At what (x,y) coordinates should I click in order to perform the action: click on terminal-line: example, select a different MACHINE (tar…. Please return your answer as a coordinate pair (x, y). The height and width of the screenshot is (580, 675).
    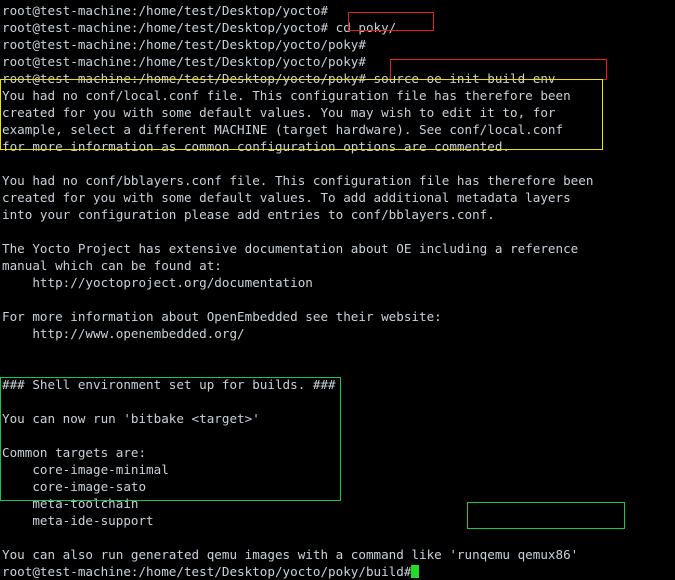
    Looking at the image, I should click on (283, 129).